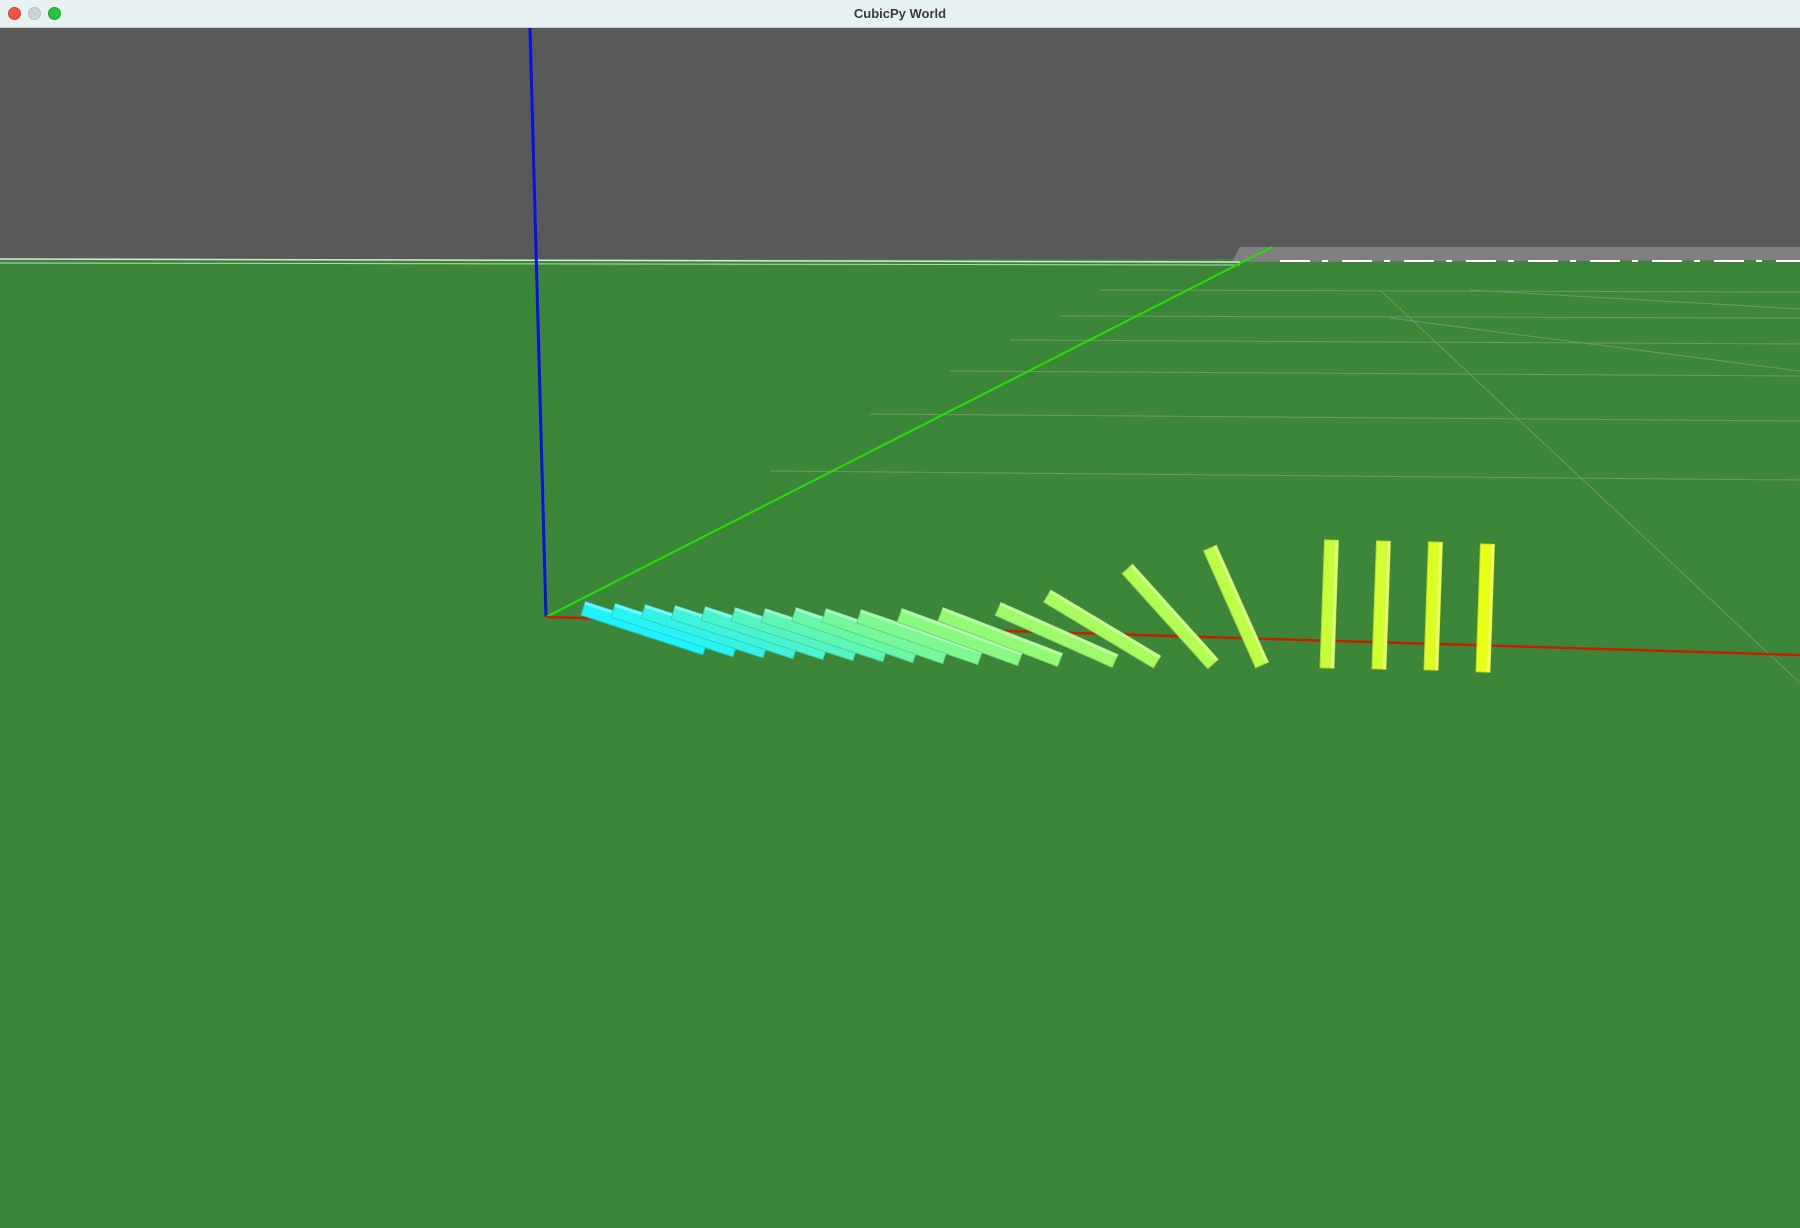  What do you see at coordinates (1516, 254) in the screenshot?
I see `distant-platform` at bounding box center [1516, 254].